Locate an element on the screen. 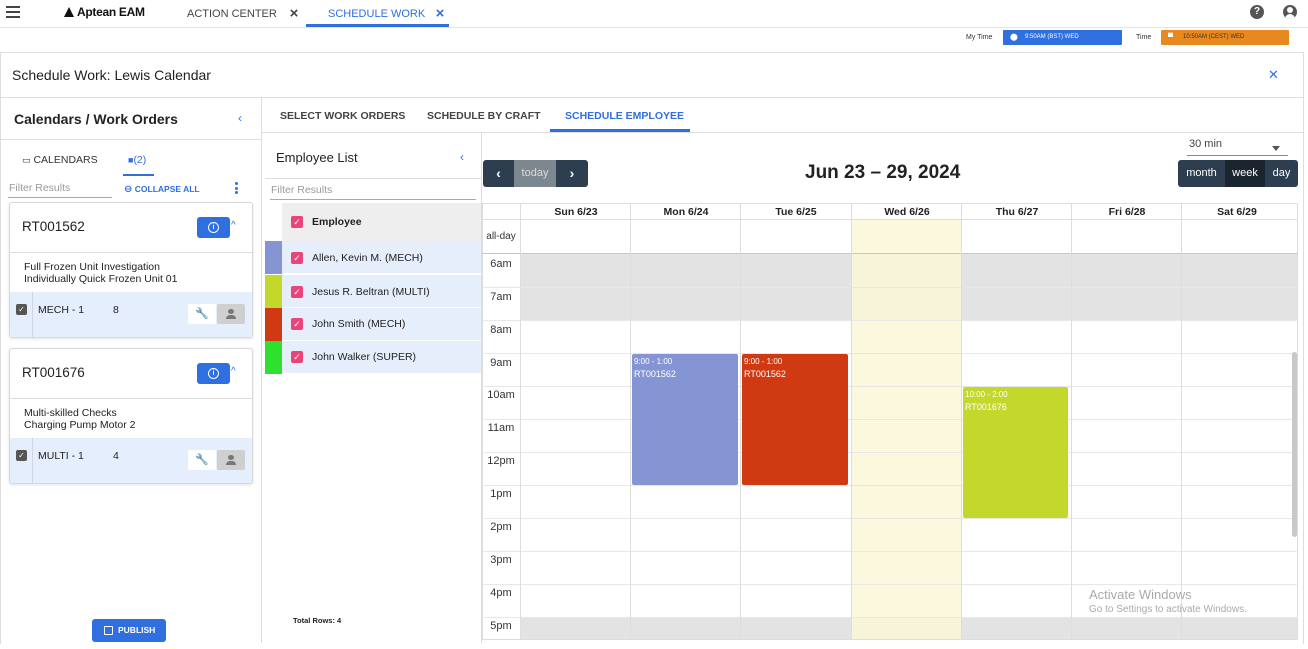  calendar-title: Jun 23 – 29, 2024 is located at coordinates (883, 172).